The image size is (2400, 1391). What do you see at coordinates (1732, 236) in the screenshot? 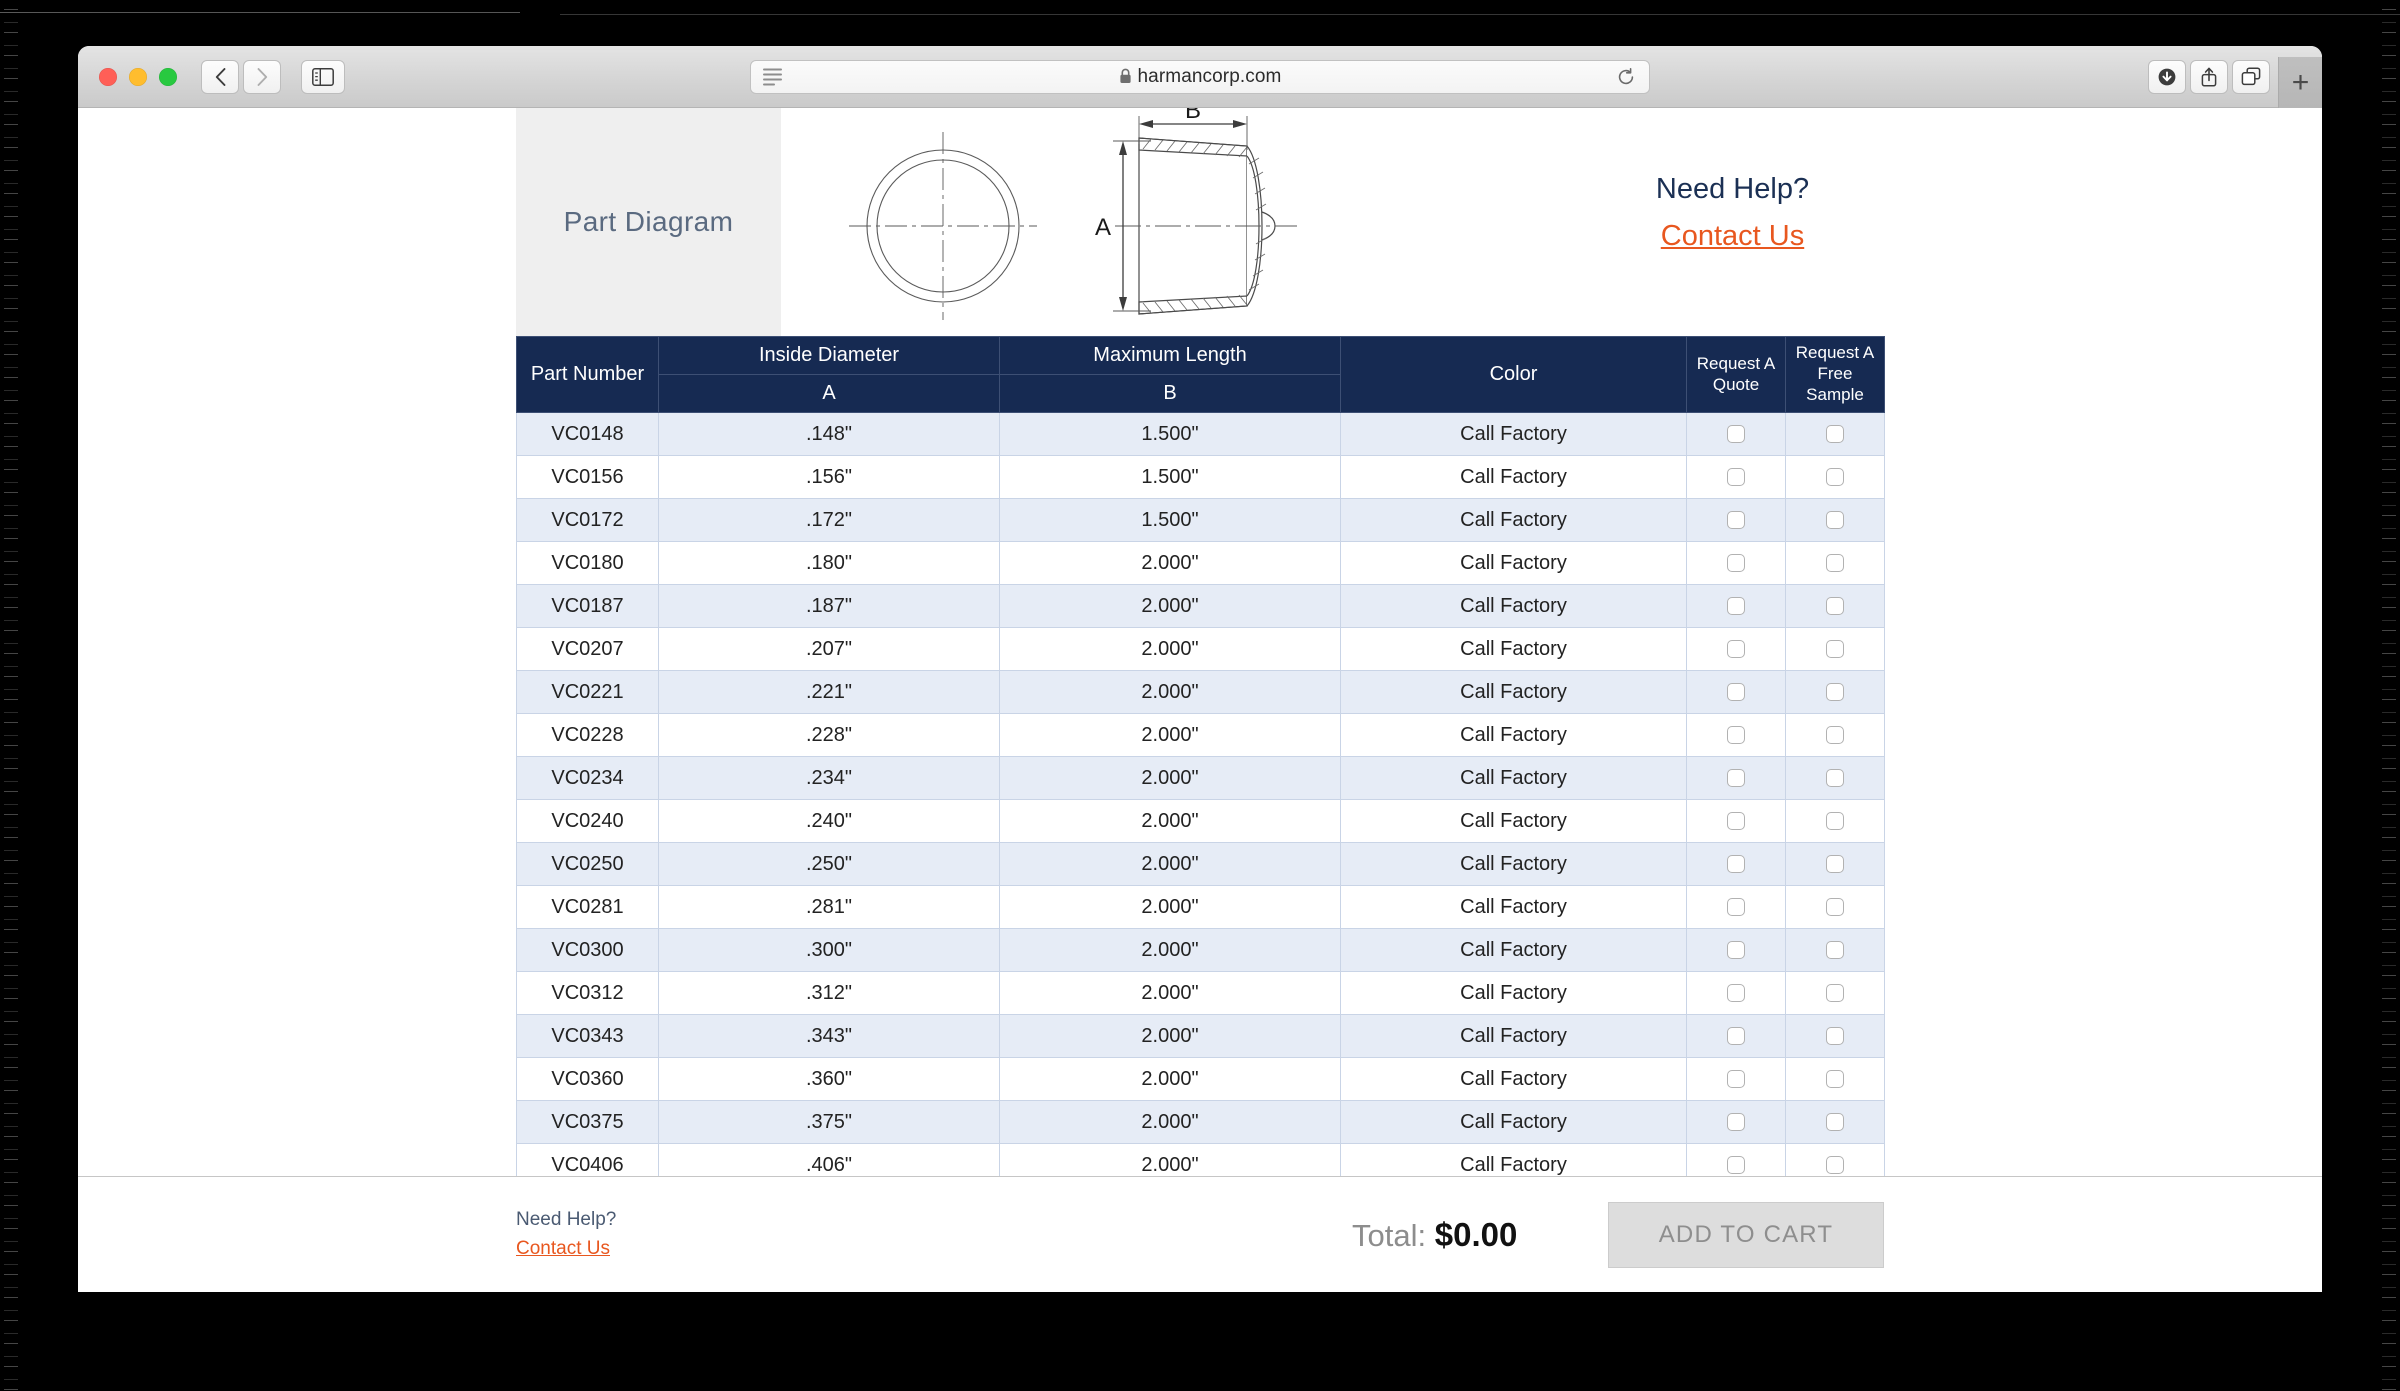
I see `contact-us-link: Contact Us` at bounding box center [1732, 236].